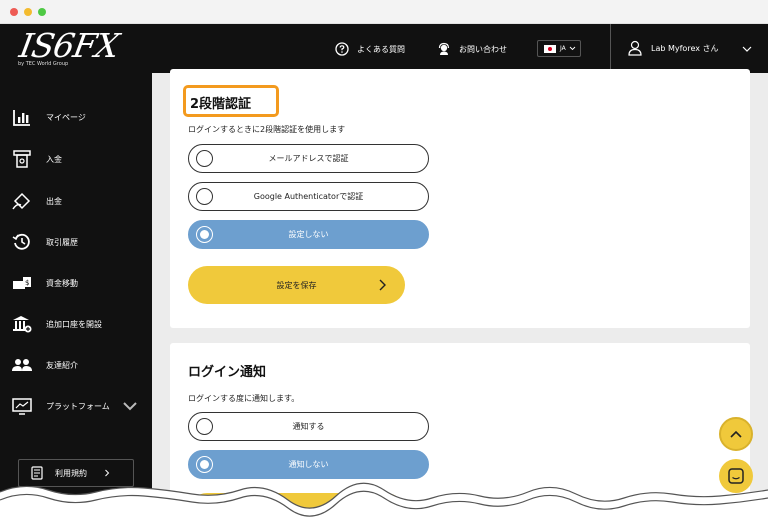  Describe the element at coordinates (483, 49) in the screenshot. I see `contact-label: お問い合わせ` at that location.